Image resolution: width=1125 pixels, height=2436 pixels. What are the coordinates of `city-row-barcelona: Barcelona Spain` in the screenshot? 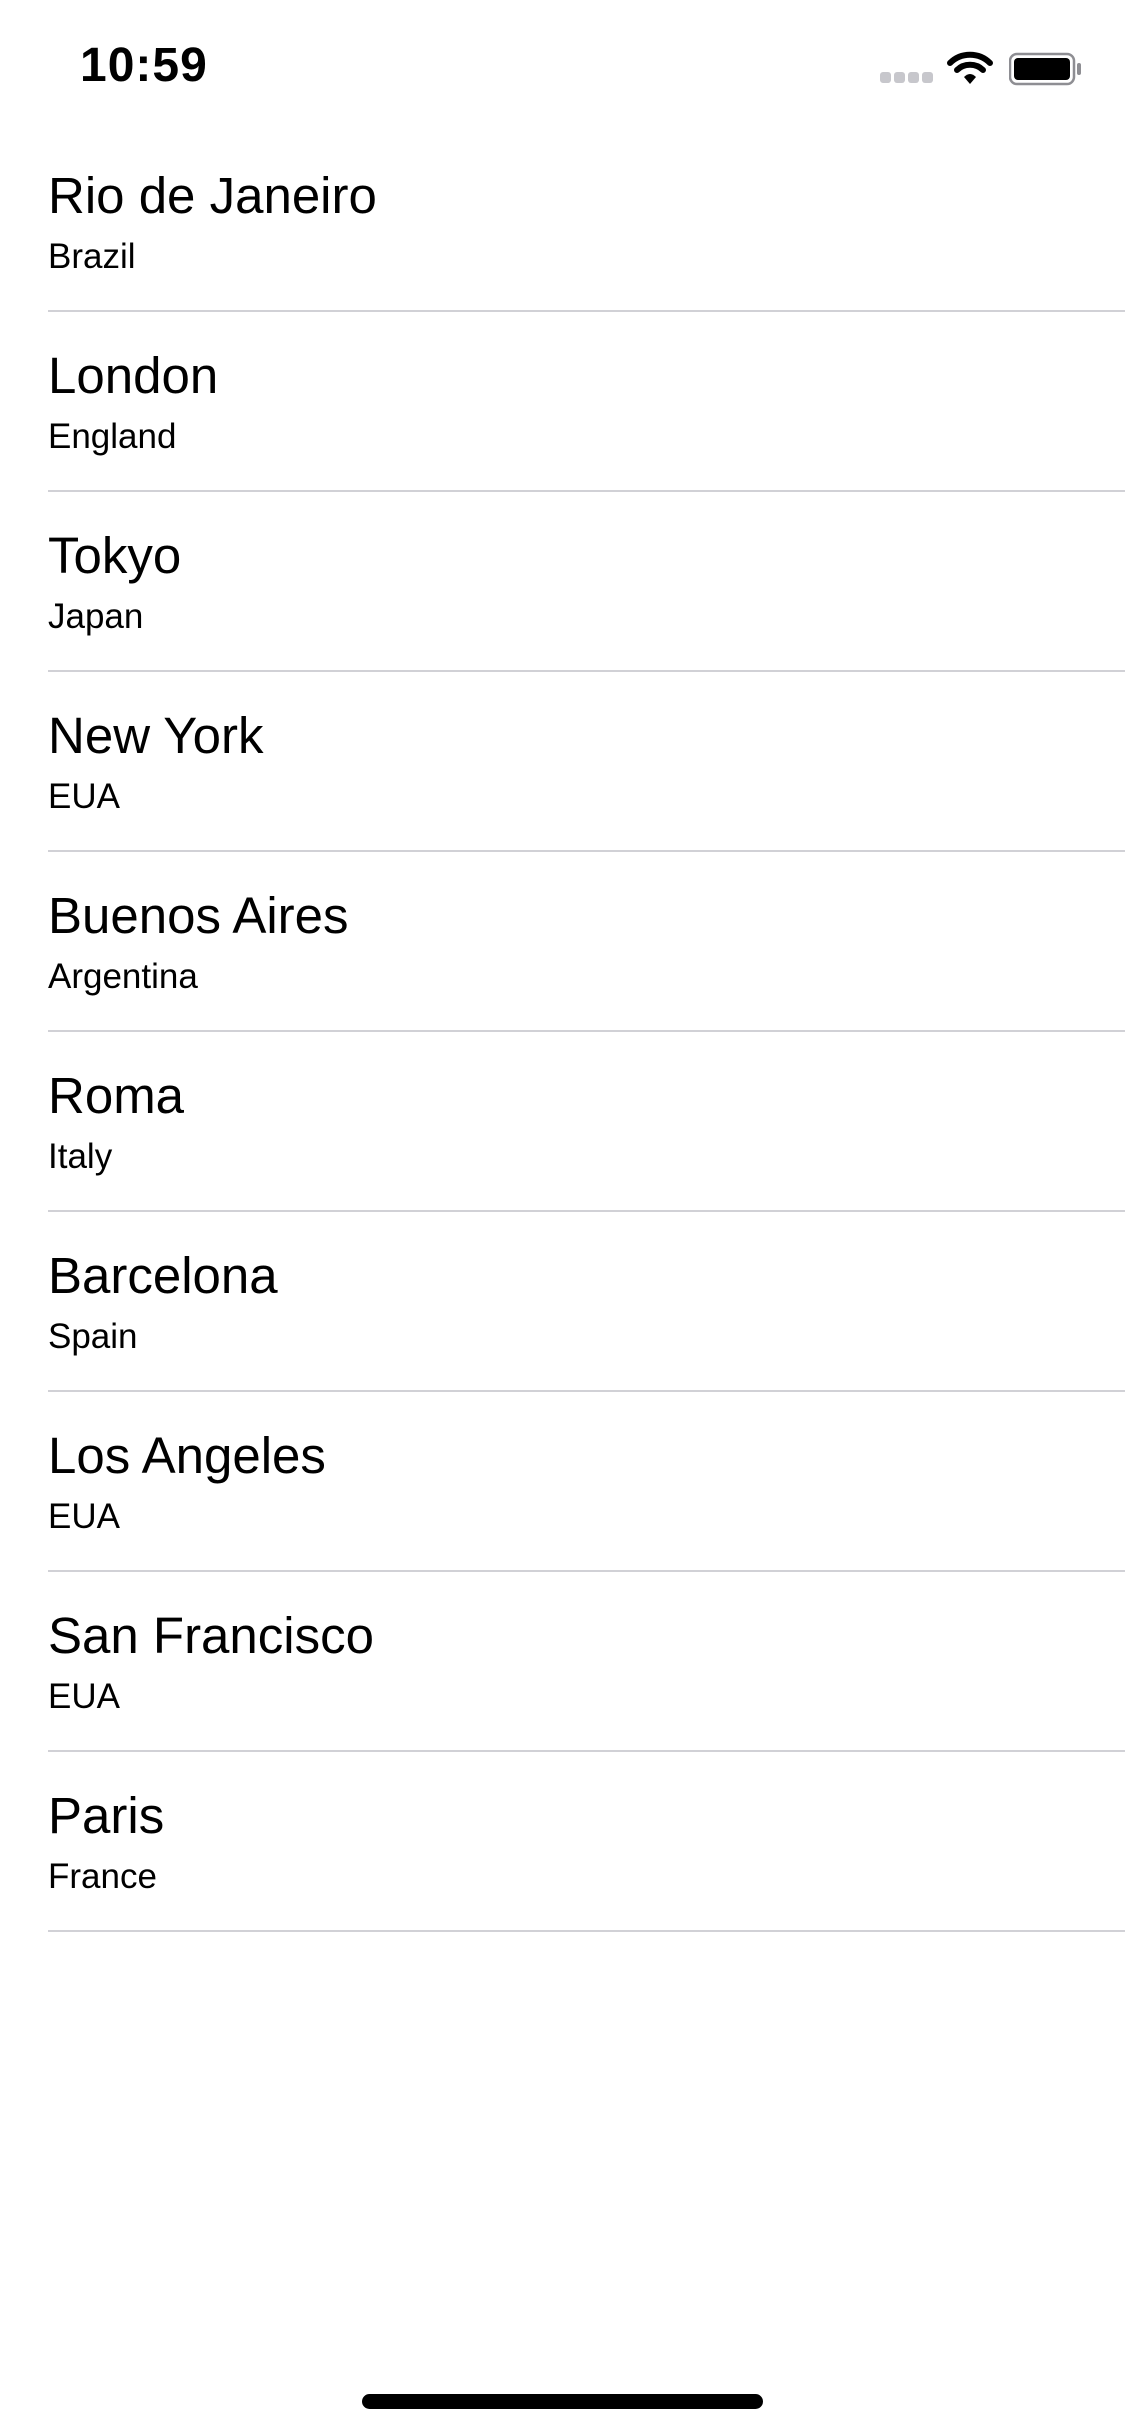 It's located at (562, 1302).